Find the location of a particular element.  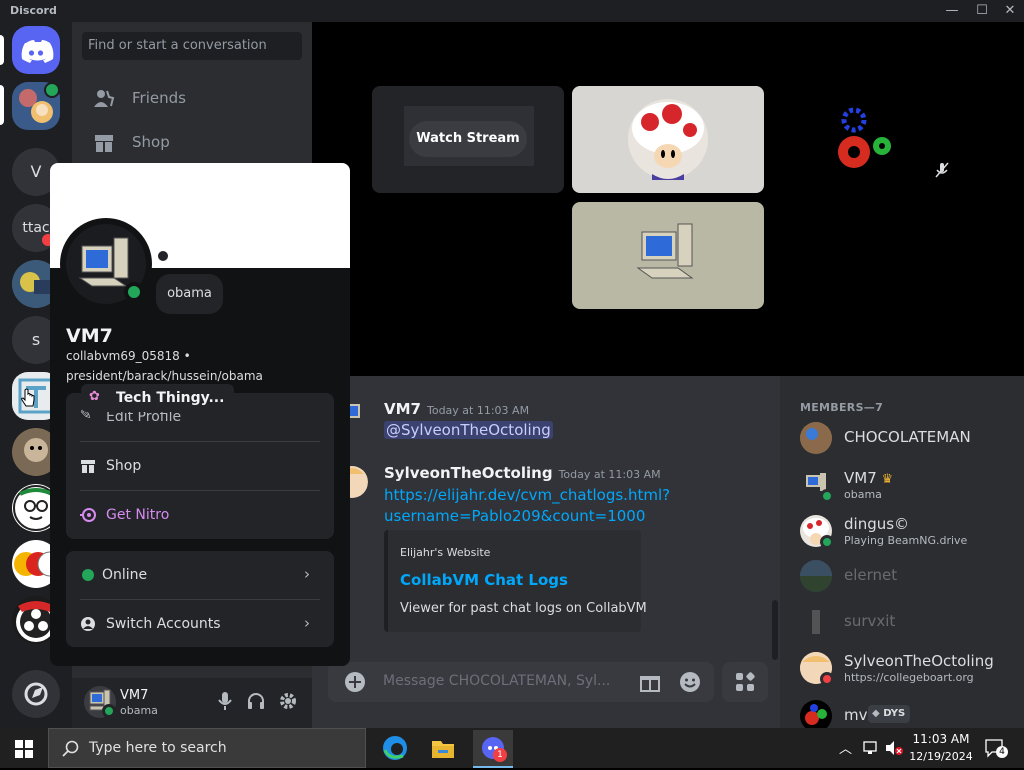

tag-icon: ◆ is located at coordinates (876, 713).